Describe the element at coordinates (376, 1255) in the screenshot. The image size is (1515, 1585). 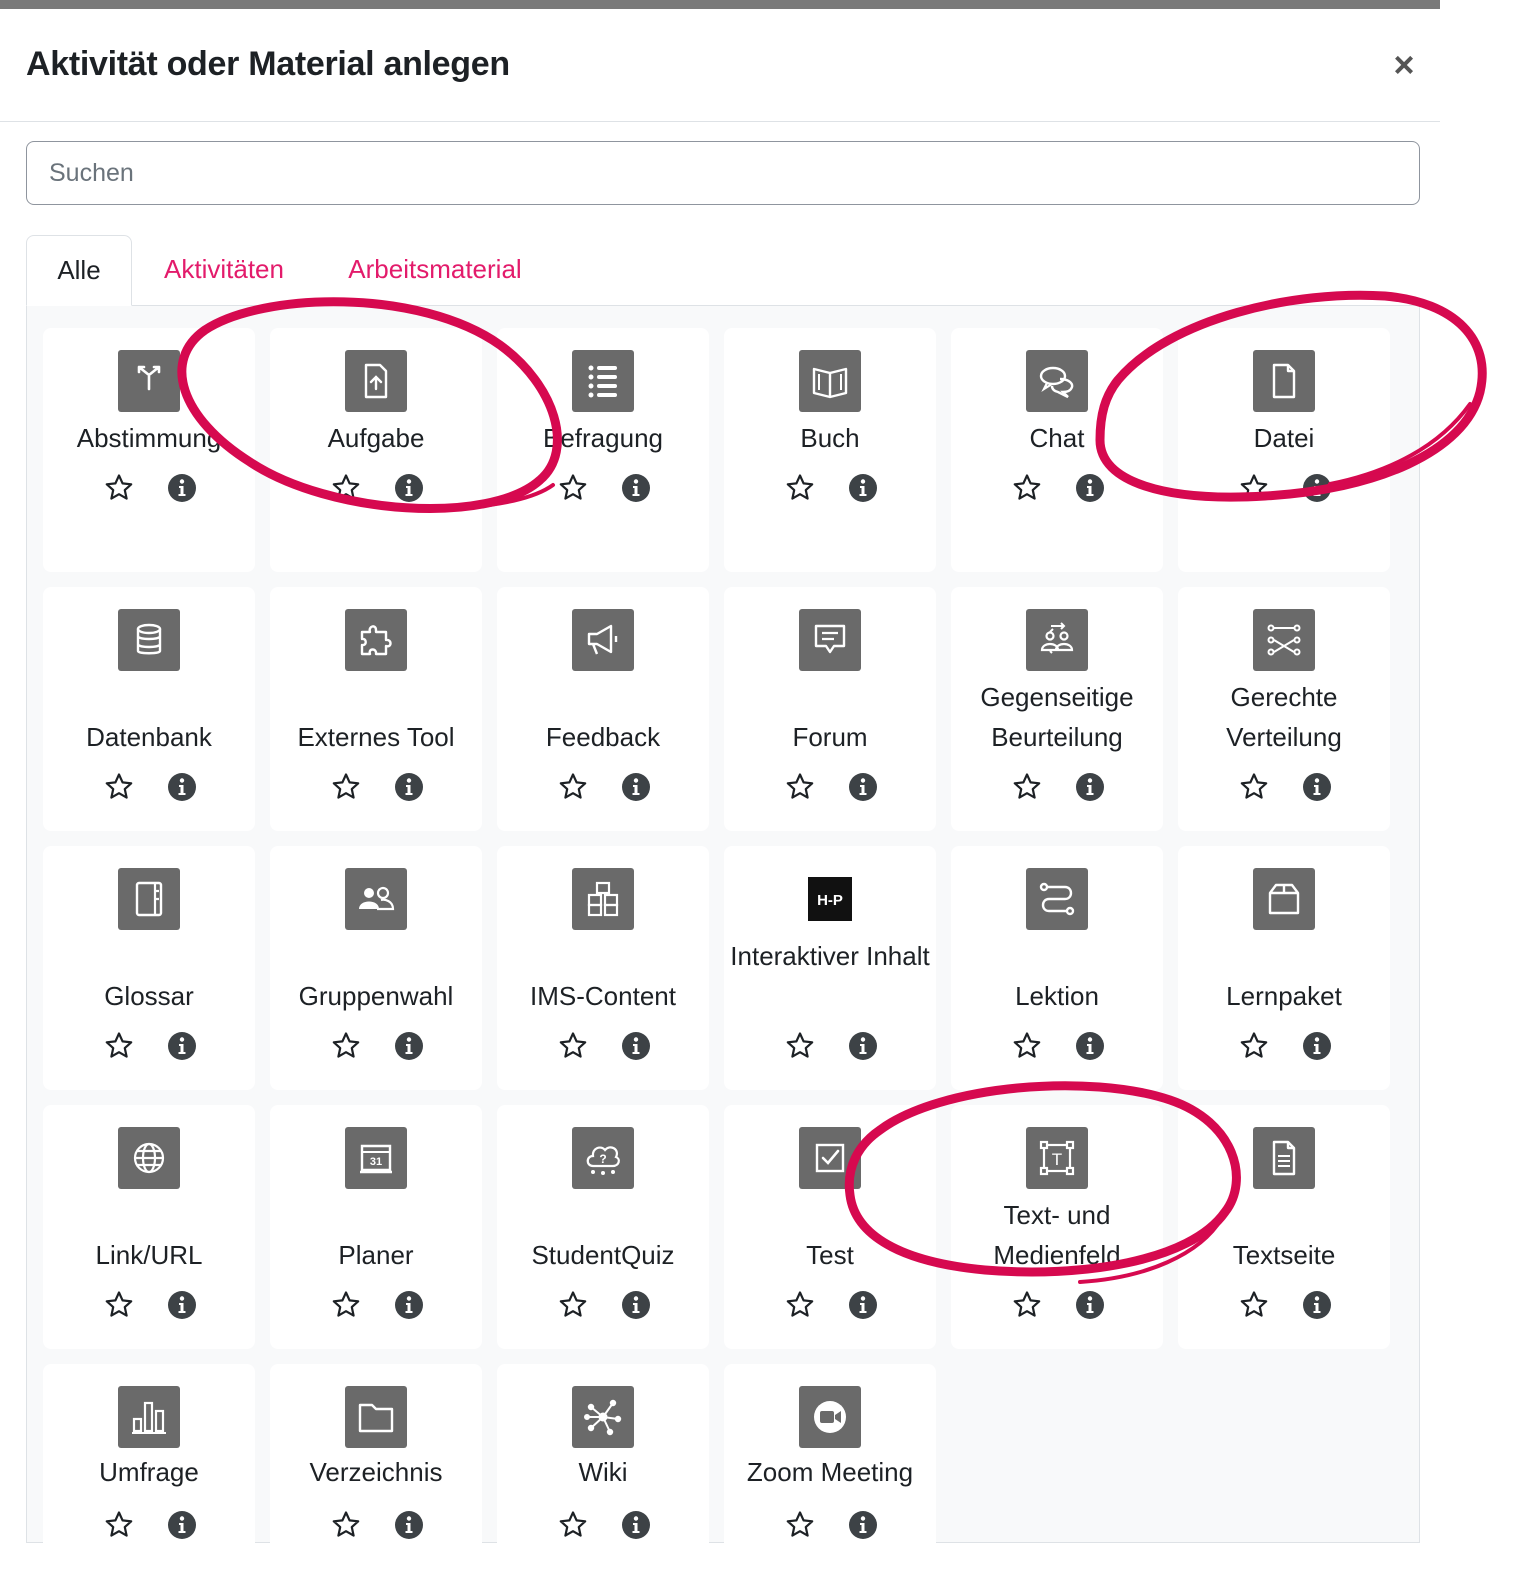
I see `module-label: Planer` at that location.